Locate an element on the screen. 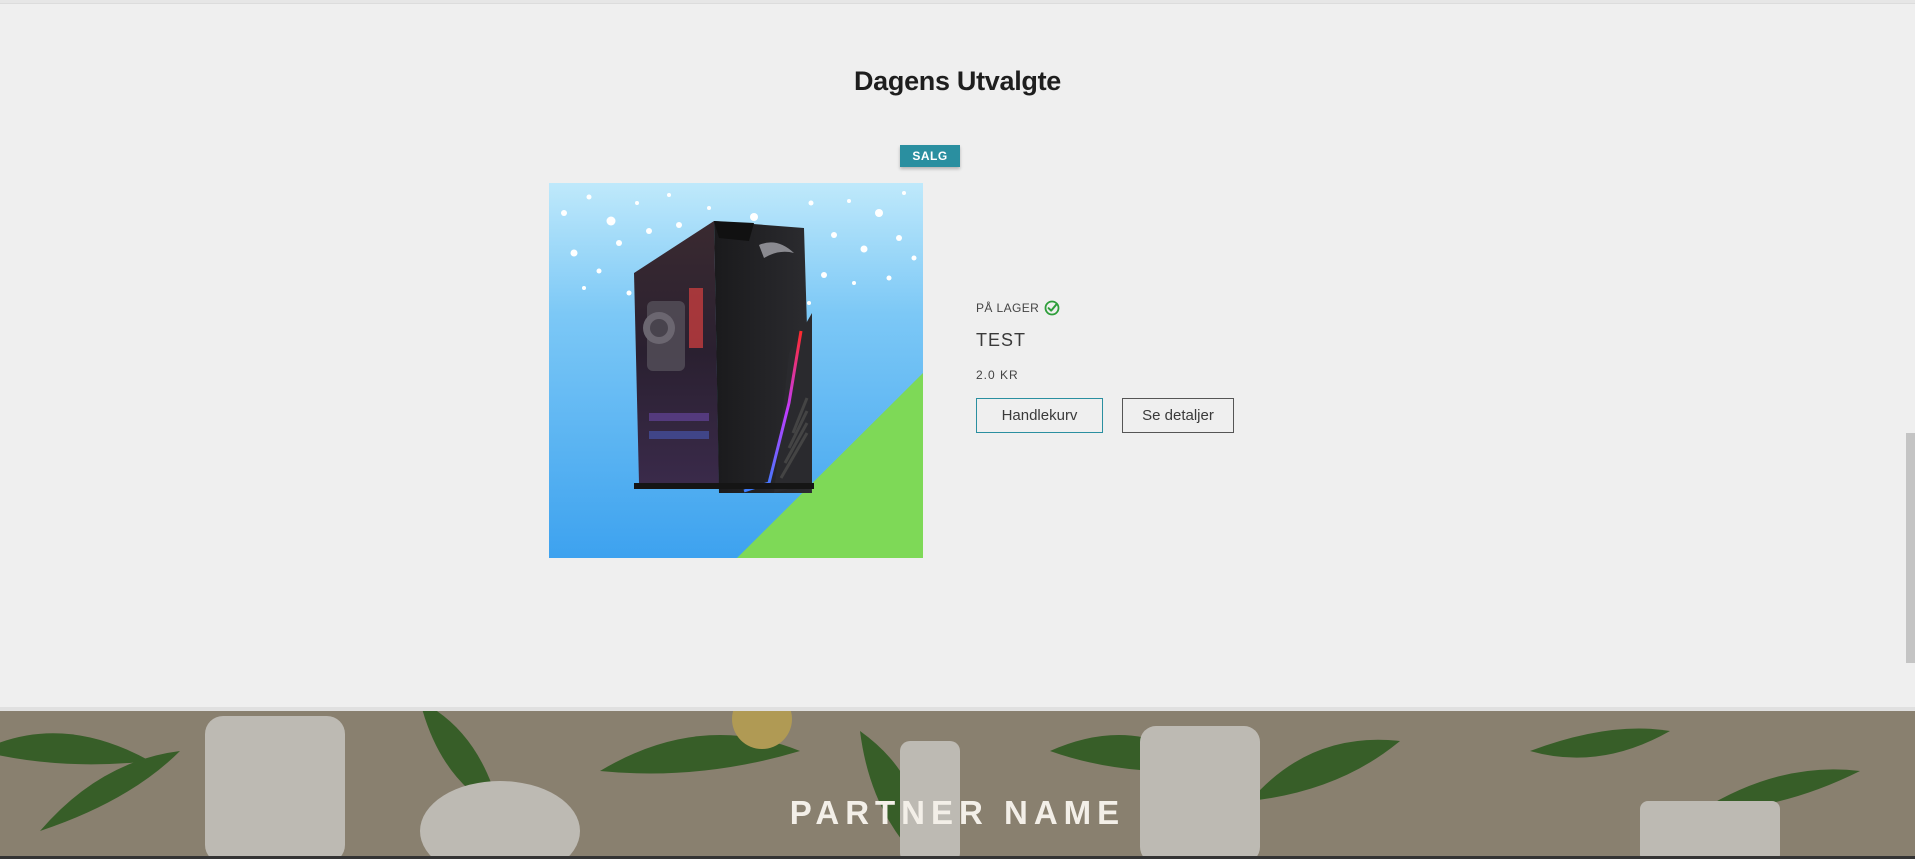  sale-badge: SALG is located at coordinates (930, 156).